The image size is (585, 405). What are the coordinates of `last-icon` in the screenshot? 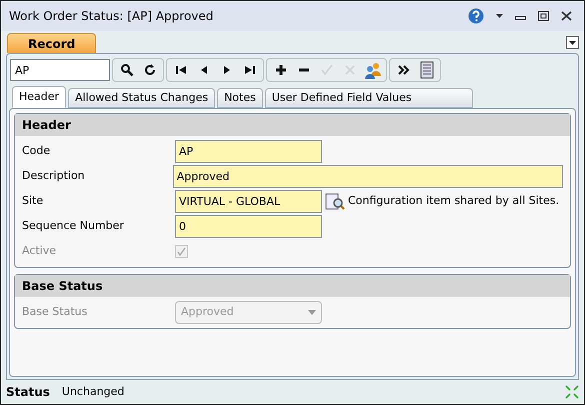 It's located at (249, 70).